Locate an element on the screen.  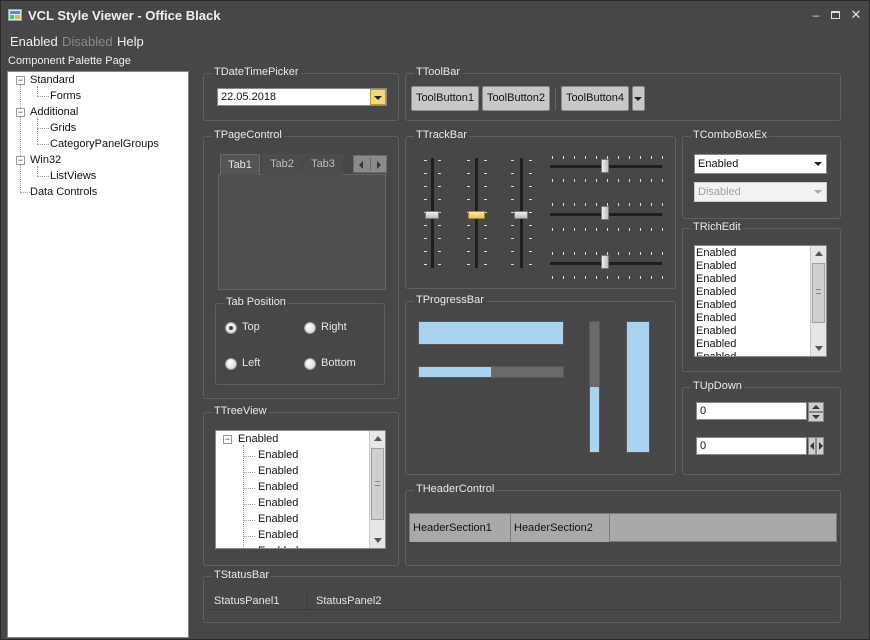
comboboxex-enabled-value: Enabled is located at coordinates (718, 164).